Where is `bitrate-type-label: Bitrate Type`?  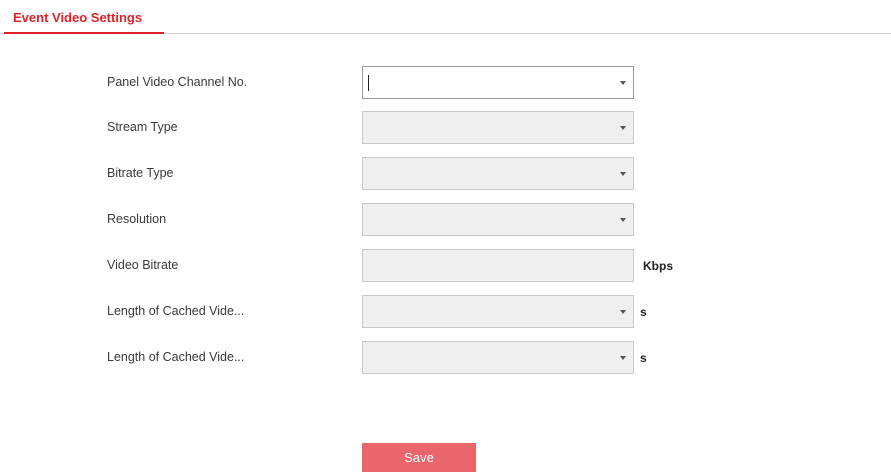
bitrate-type-label: Bitrate Type is located at coordinates (140, 173).